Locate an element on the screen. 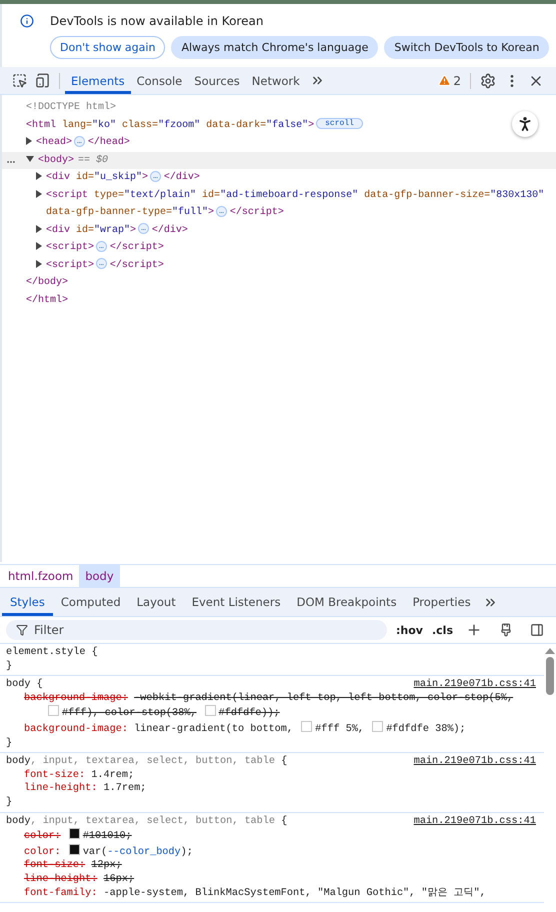 Image resolution: width=556 pixels, height=912 pixels. html-tag-text: <div id="u_skip"> is located at coordinates (97, 177).